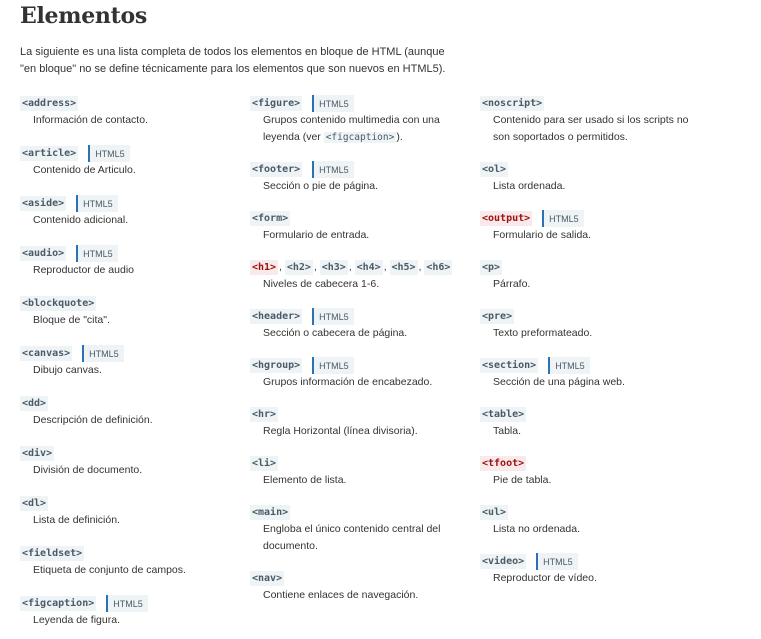 The width and height of the screenshot is (761, 639). What do you see at coordinates (321, 186) in the screenshot?
I see `element-description: Sección o pie de página.` at bounding box center [321, 186].